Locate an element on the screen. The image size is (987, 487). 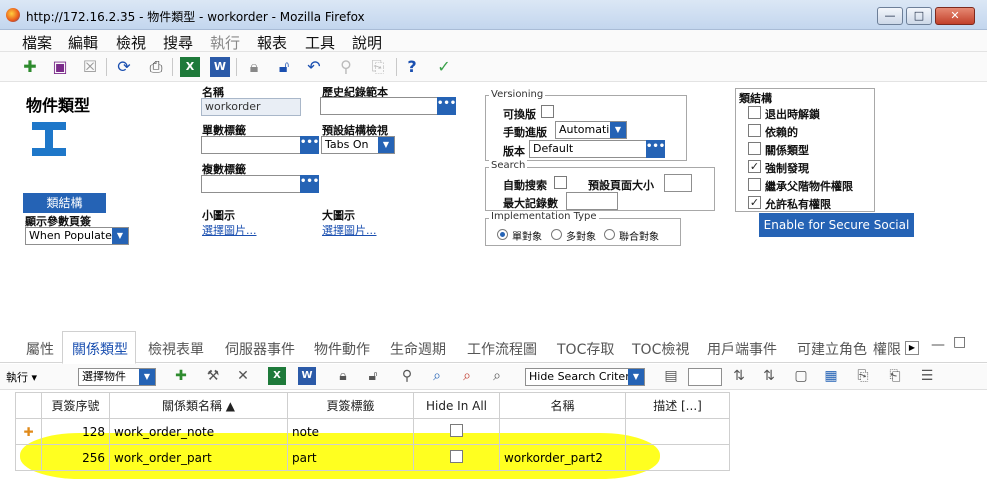
column-header-name: 關係類名稱 ▲ is located at coordinates (198, 405).